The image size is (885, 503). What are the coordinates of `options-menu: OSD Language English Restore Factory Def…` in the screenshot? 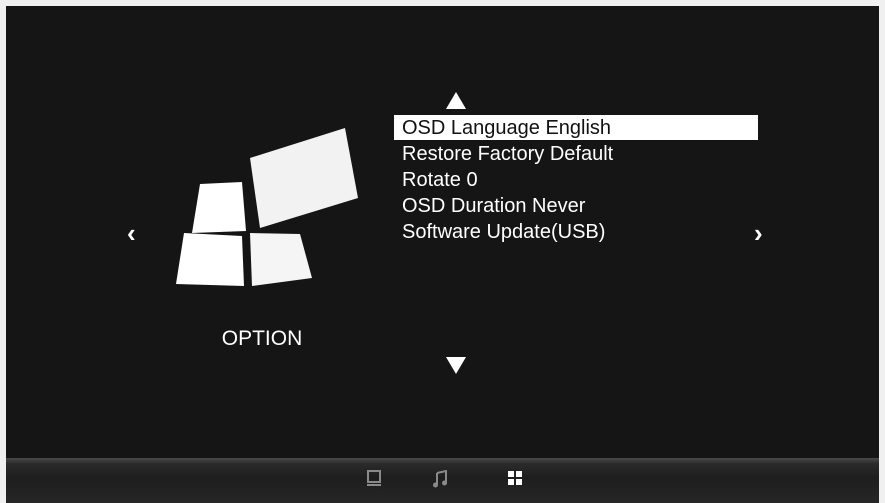 It's located at (576, 180).